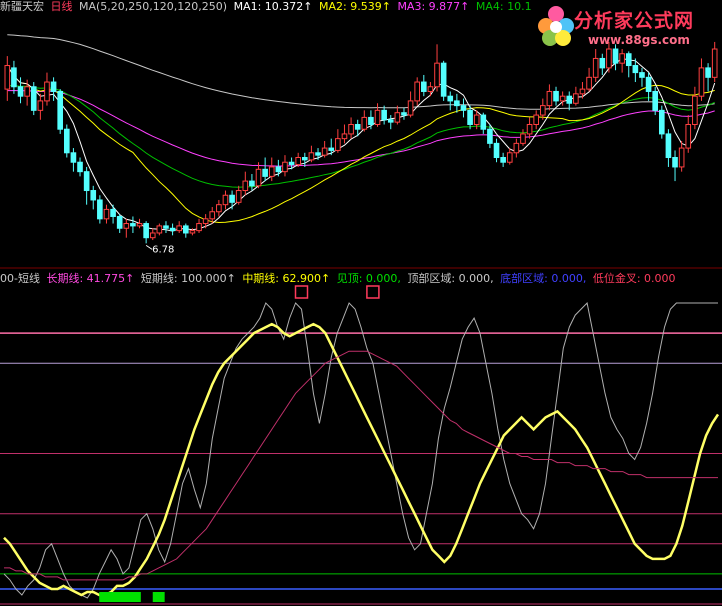 The image size is (722, 606). What do you see at coordinates (163, 249) in the screenshot?
I see `low-price-label: 6.78` at bounding box center [163, 249].